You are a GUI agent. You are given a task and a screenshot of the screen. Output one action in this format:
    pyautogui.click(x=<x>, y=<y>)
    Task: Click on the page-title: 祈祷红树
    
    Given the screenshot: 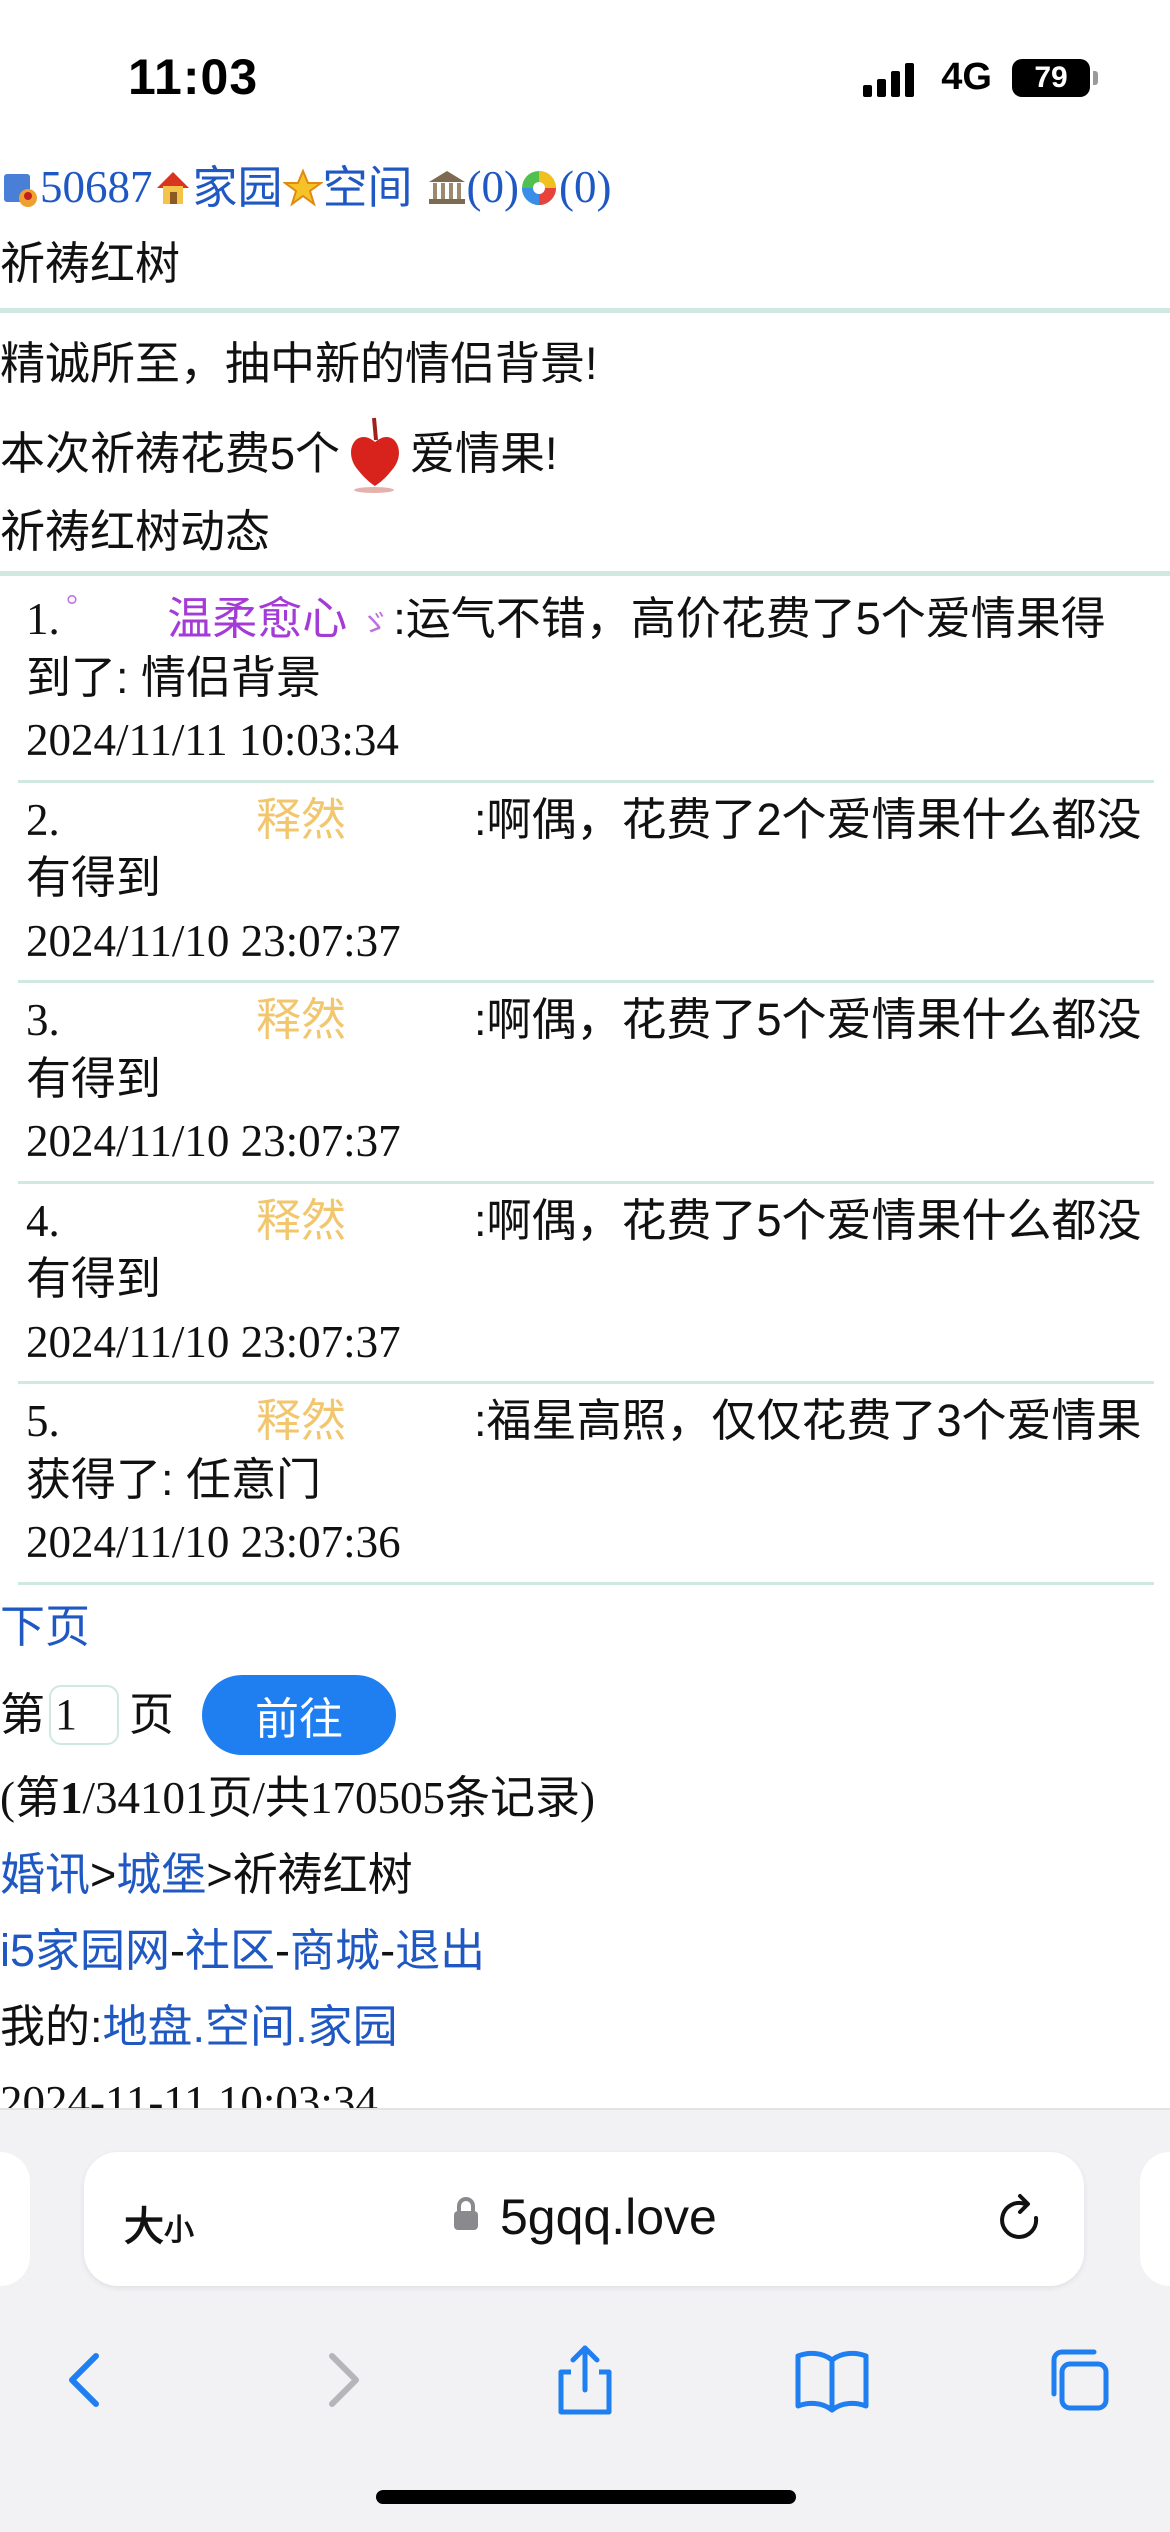 What is the action you would take?
    pyautogui.click(x=90, y=264)
    